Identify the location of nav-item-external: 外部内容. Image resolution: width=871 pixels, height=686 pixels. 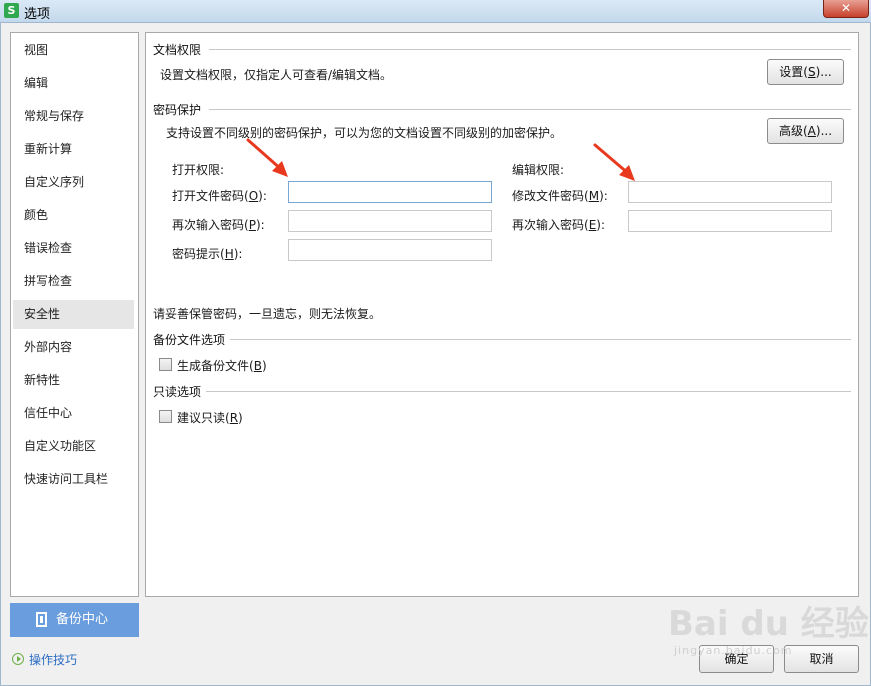
(73, 347).